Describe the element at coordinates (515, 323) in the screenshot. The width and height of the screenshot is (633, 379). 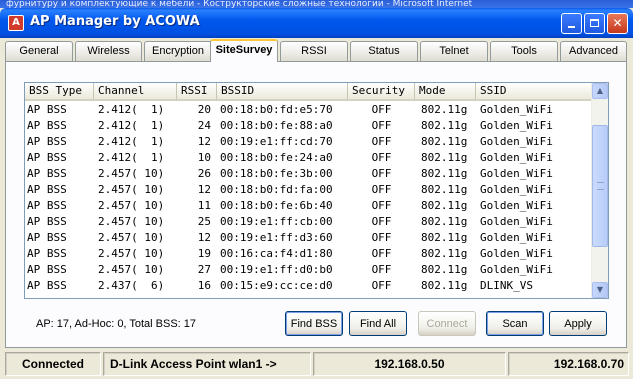
I see `scan-button: Scan` at that location.